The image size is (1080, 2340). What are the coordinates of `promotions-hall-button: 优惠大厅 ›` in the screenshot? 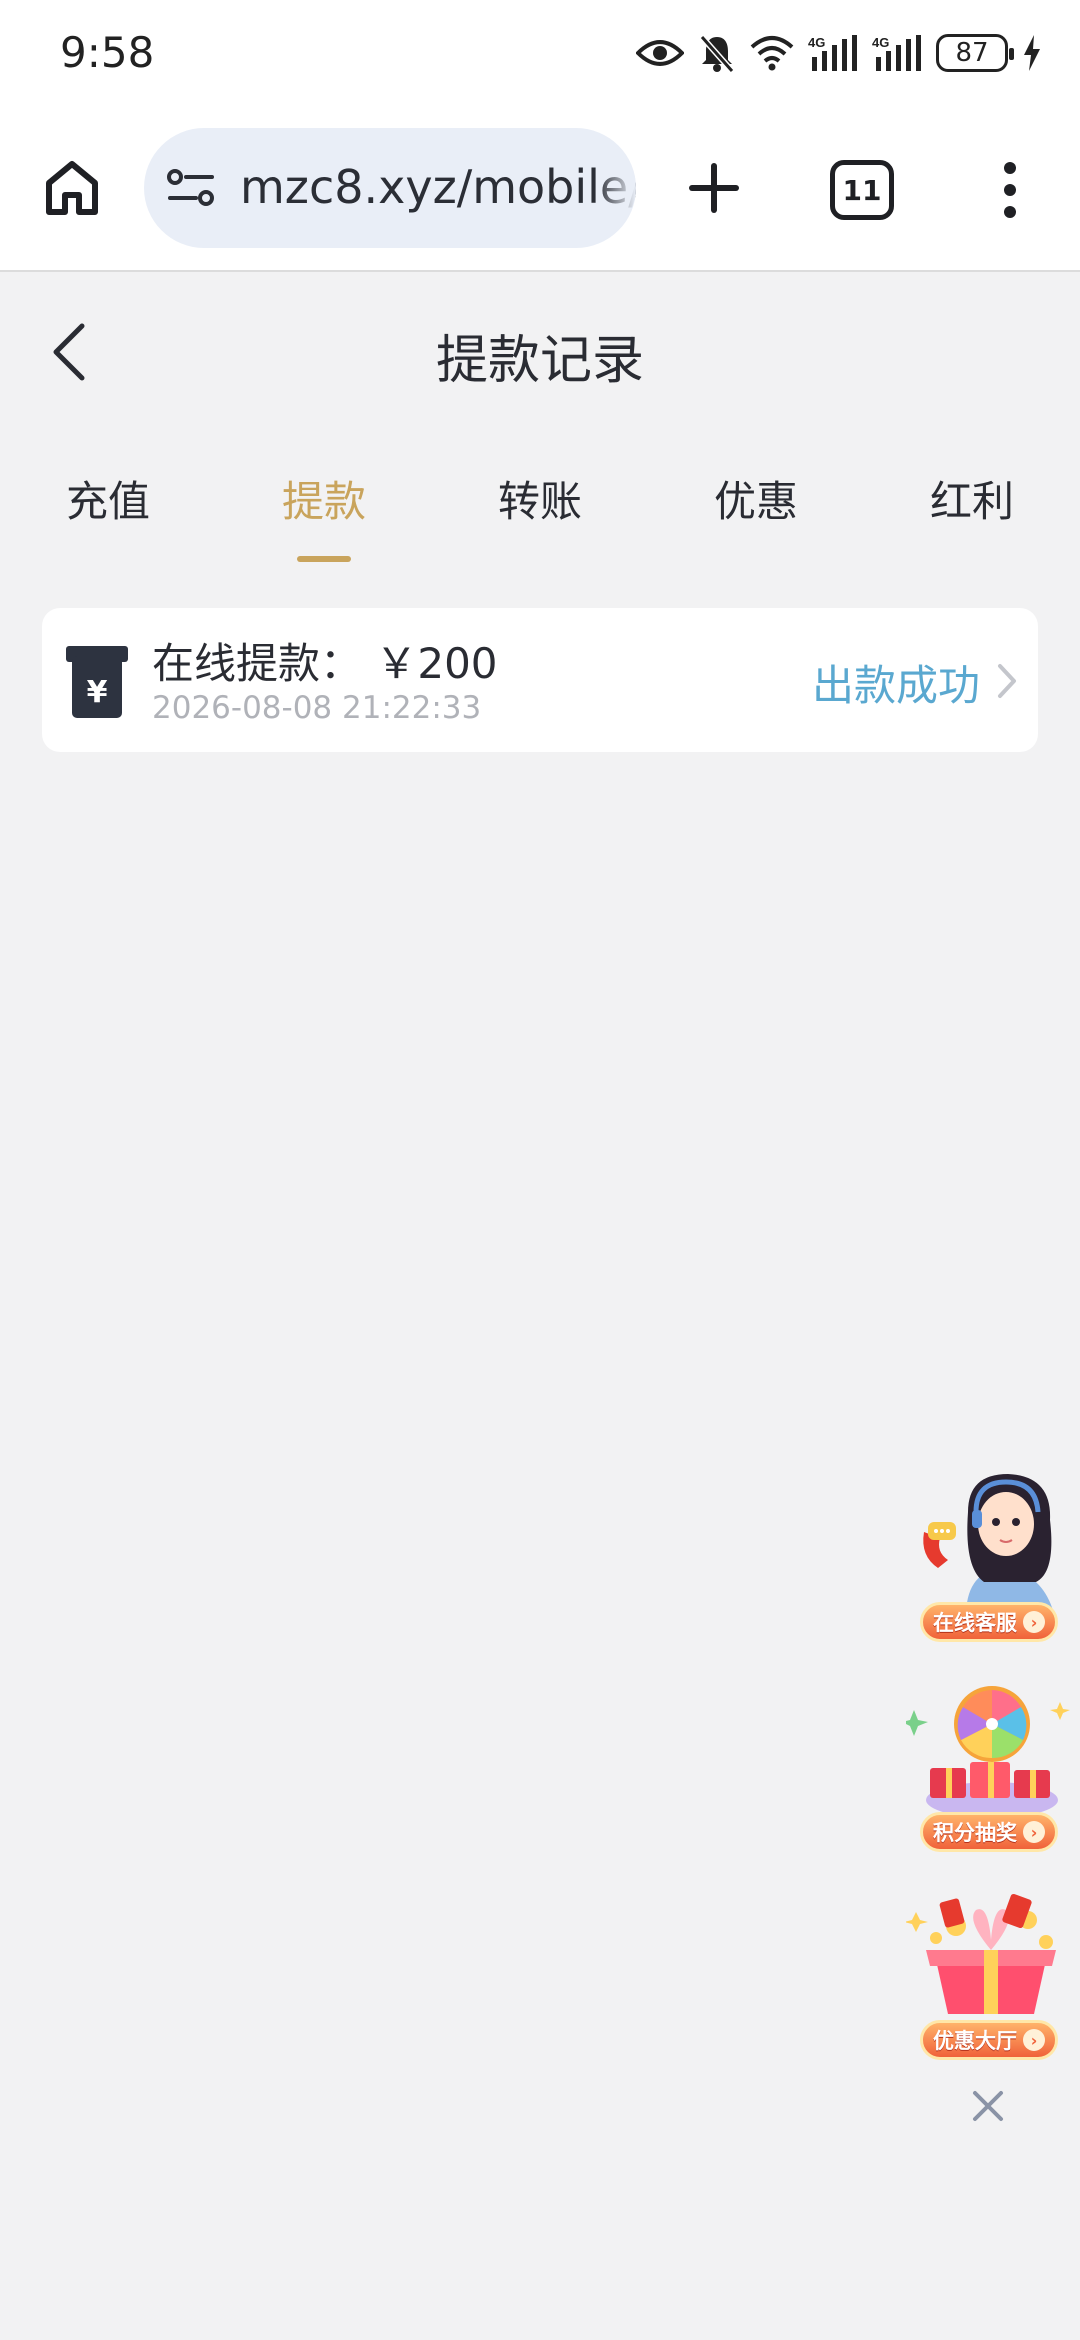 It's located at (989, 2040).